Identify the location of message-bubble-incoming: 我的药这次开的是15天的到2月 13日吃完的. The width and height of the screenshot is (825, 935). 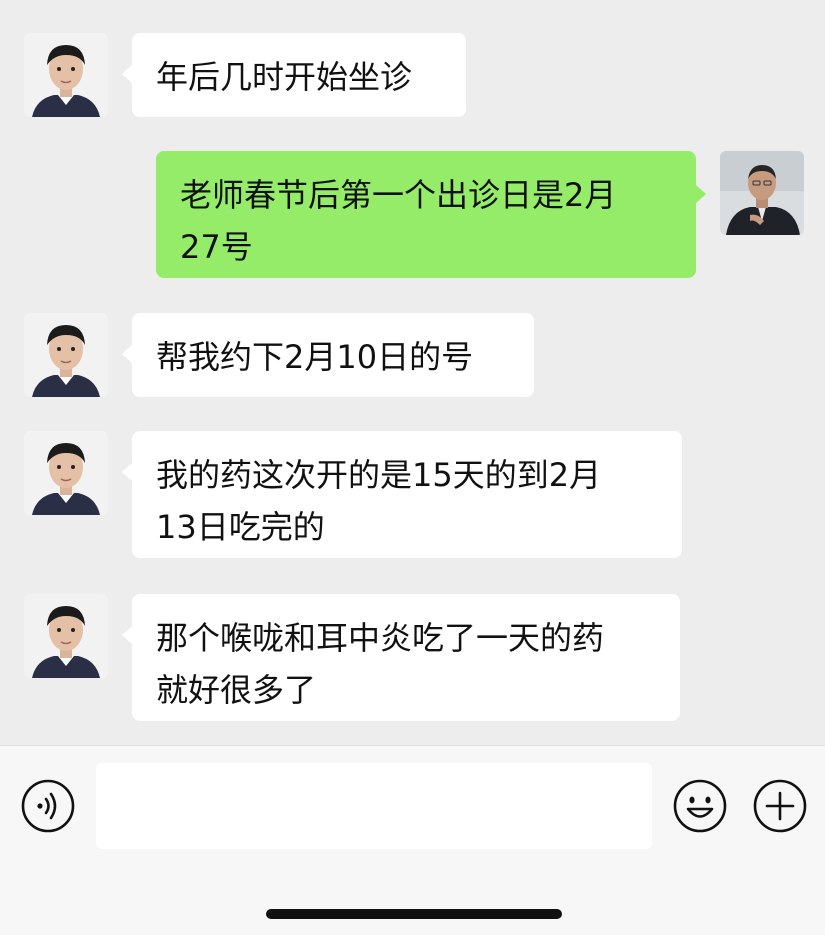
(407, 494).